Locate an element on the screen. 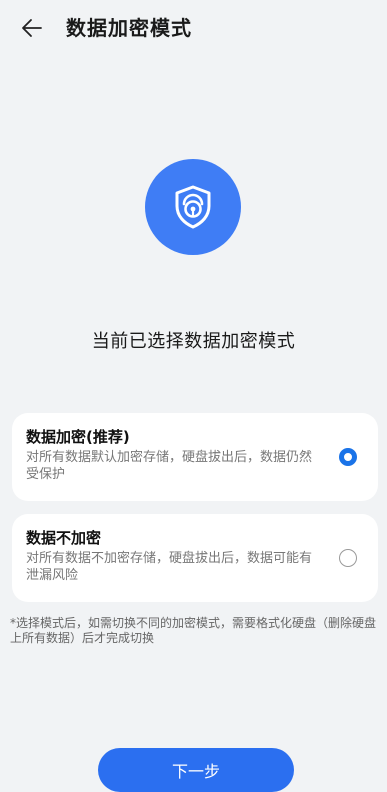  option-description: 对所有数据默认加密存储，硬盘拔出后，数据仍然受保护 is located at coordinates (169, 466).